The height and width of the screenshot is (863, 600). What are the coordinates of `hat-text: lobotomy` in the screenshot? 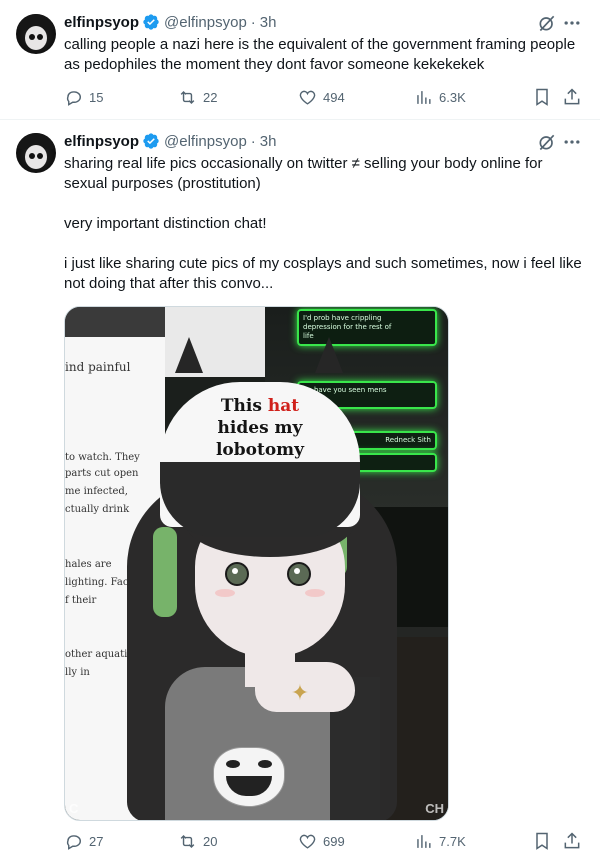 It's located at (260, 450).